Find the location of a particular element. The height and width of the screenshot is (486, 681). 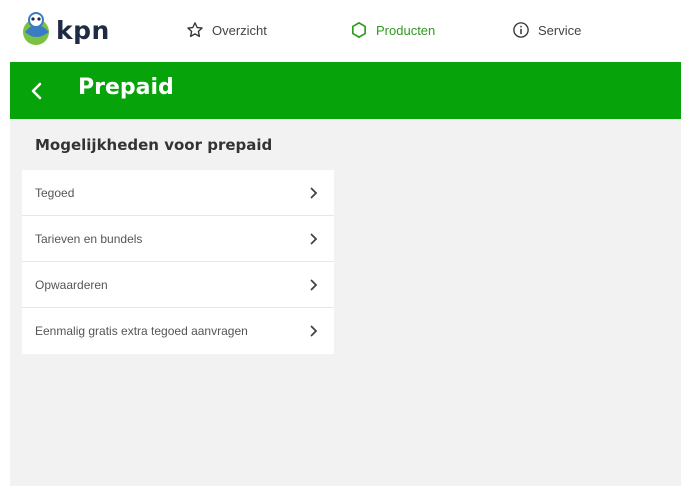

page-header-bar: Prepaid is located at coordinates (345, 90).